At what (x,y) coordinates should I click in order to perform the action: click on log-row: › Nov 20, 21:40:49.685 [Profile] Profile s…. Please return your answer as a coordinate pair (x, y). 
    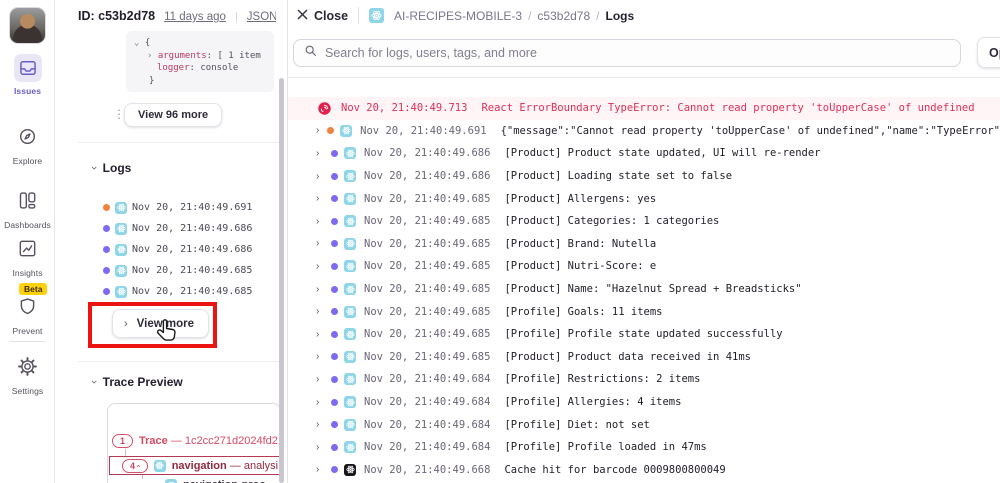
    Looking at the image, I should click on (644, 334).